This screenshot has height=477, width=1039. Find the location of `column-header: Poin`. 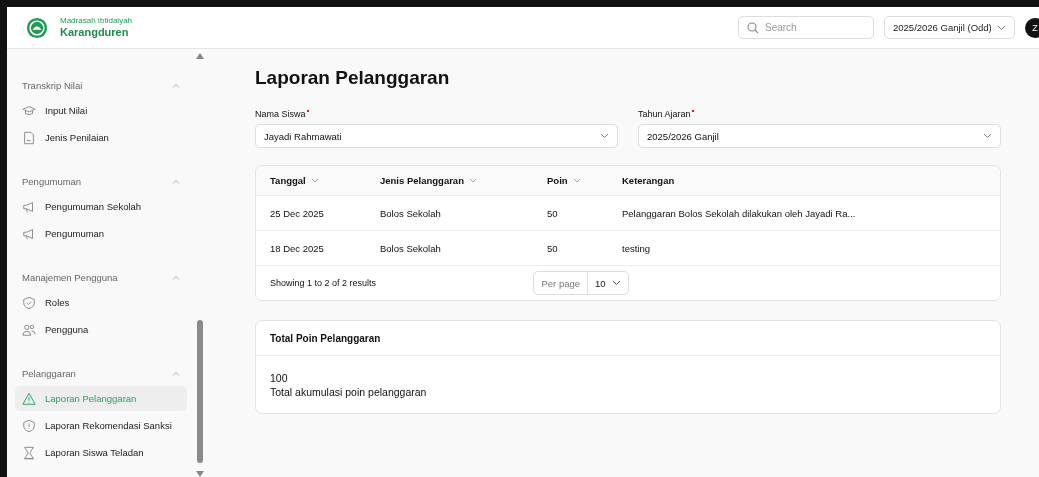

column-header: Poin is located at coordinates (564, 180).